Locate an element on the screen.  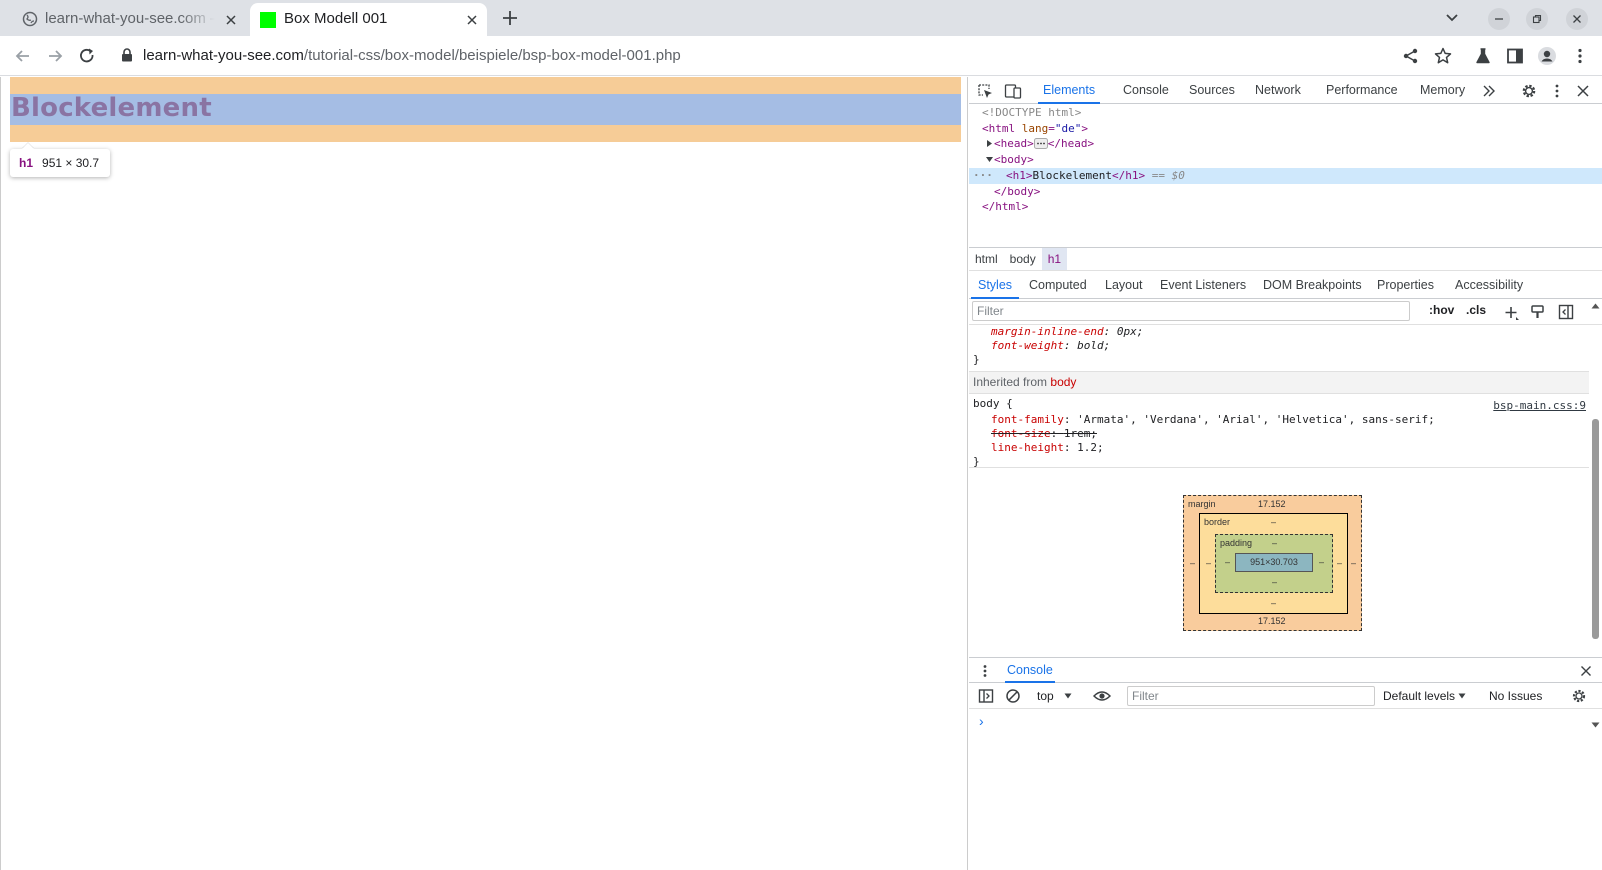
console-settings-gear-icon is located at coordinates (1579, 696).